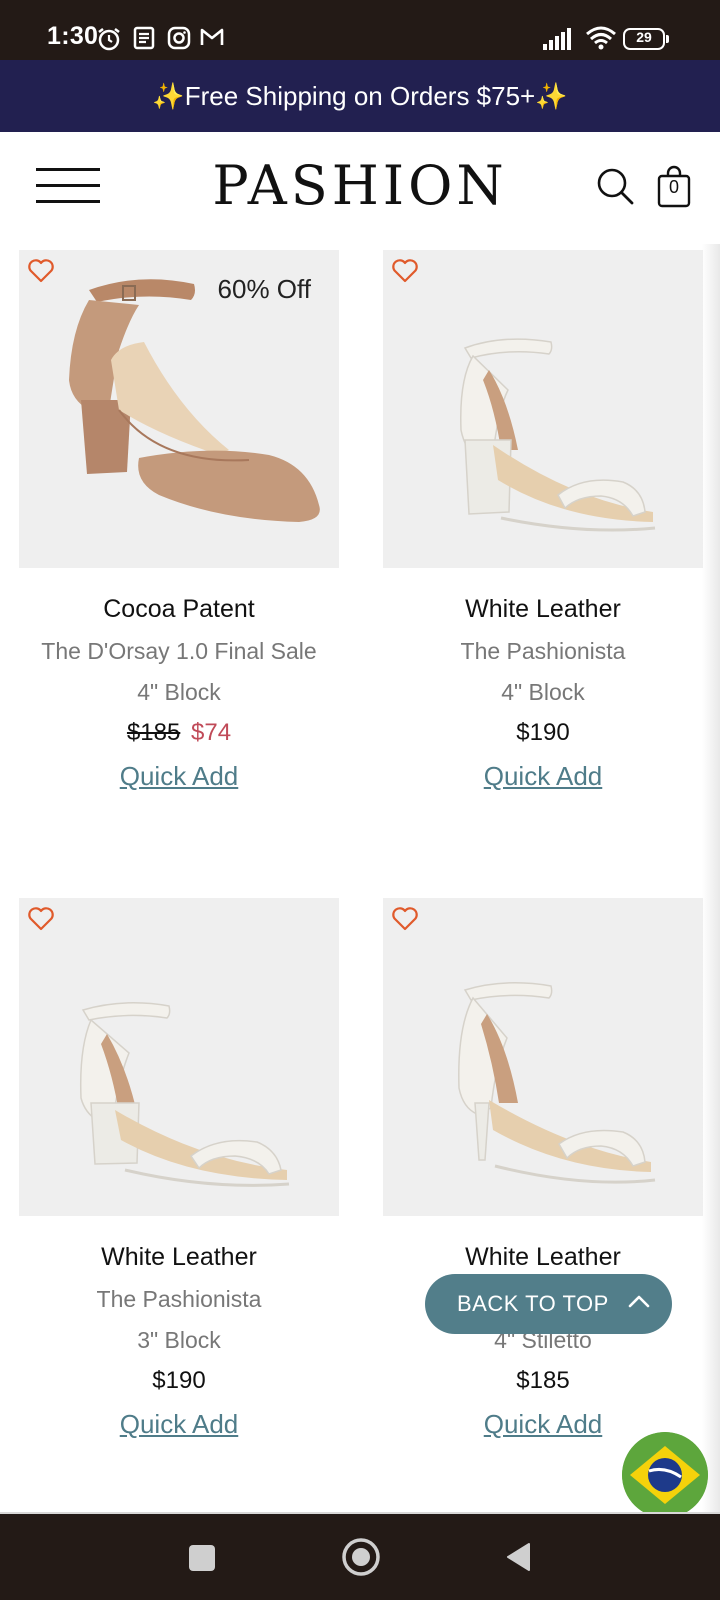 The width and height of the screenshot is (720, 1600). I want to click on sale-price: $74, so click(211, 732).